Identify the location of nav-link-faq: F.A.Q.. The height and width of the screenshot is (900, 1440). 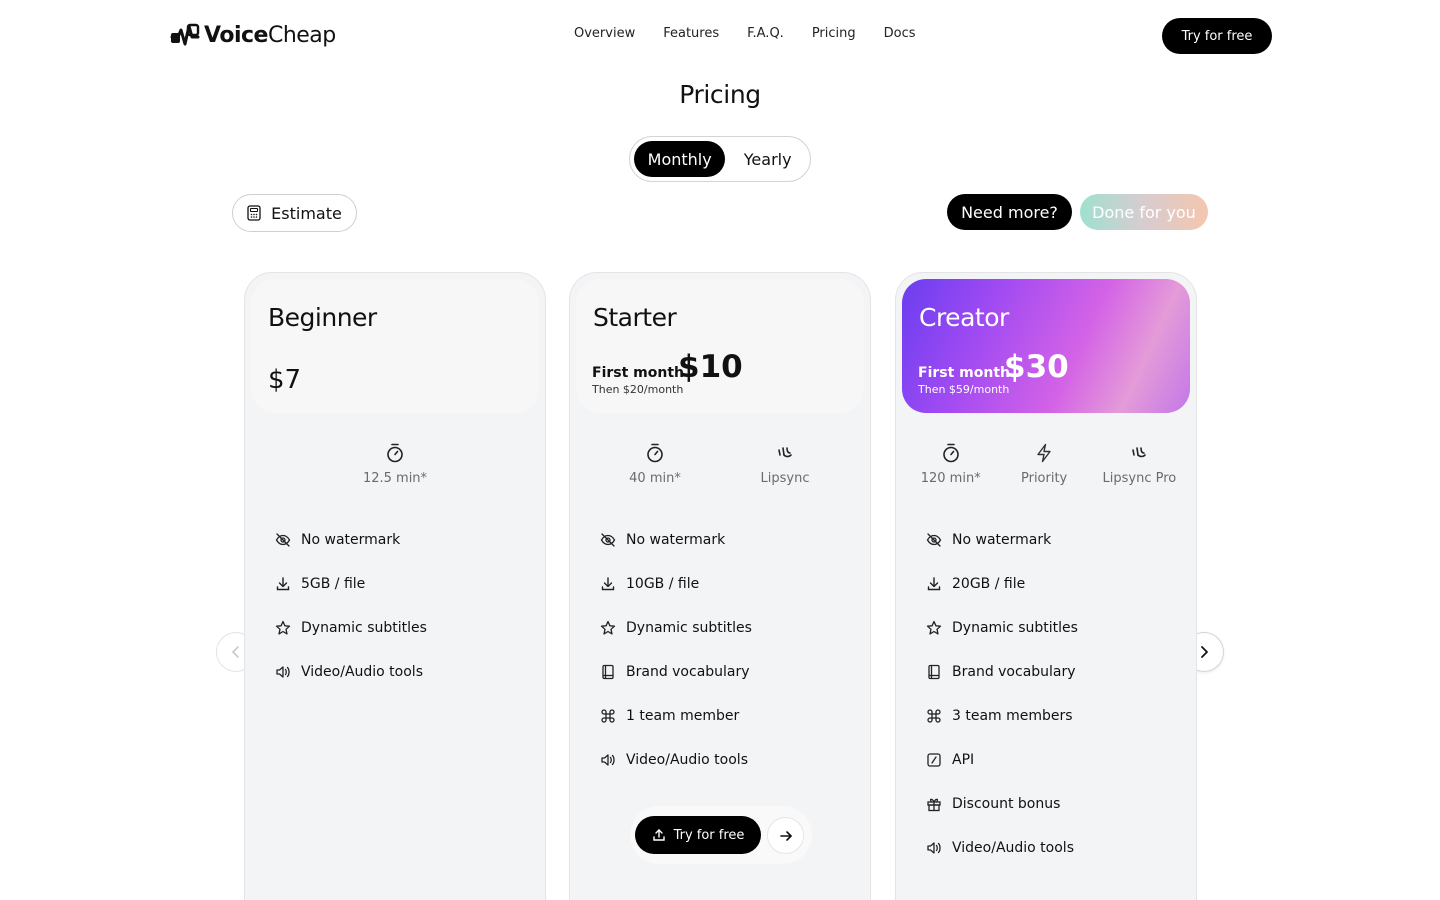
(765, 33).